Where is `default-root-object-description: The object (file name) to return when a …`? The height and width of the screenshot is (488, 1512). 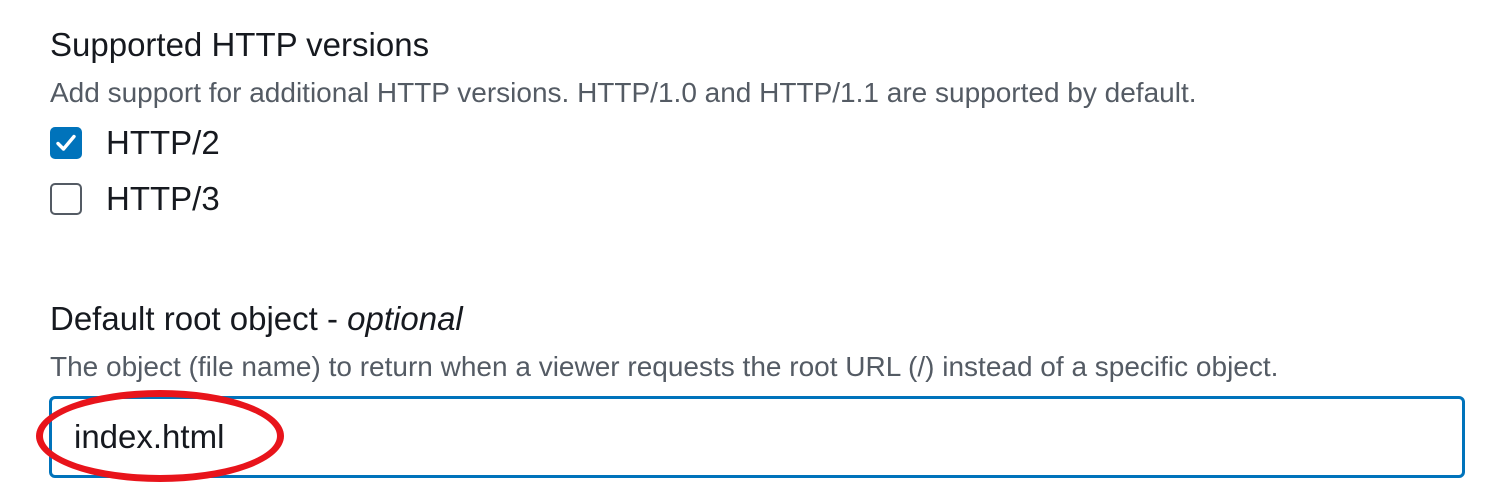 default-root-object-description: The object (file name) to return when a … is located at coordinates (664, 366).